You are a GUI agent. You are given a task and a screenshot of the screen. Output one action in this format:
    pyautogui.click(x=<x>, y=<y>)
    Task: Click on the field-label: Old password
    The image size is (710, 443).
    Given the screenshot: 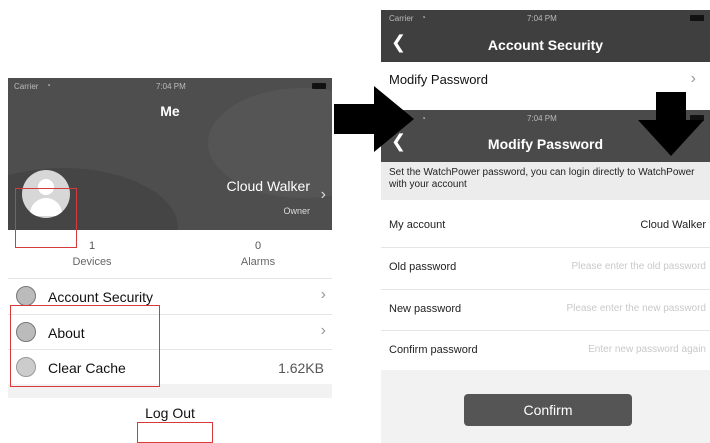 What is the action you would take?
    pyautogui.click(x=423, y=267)
    